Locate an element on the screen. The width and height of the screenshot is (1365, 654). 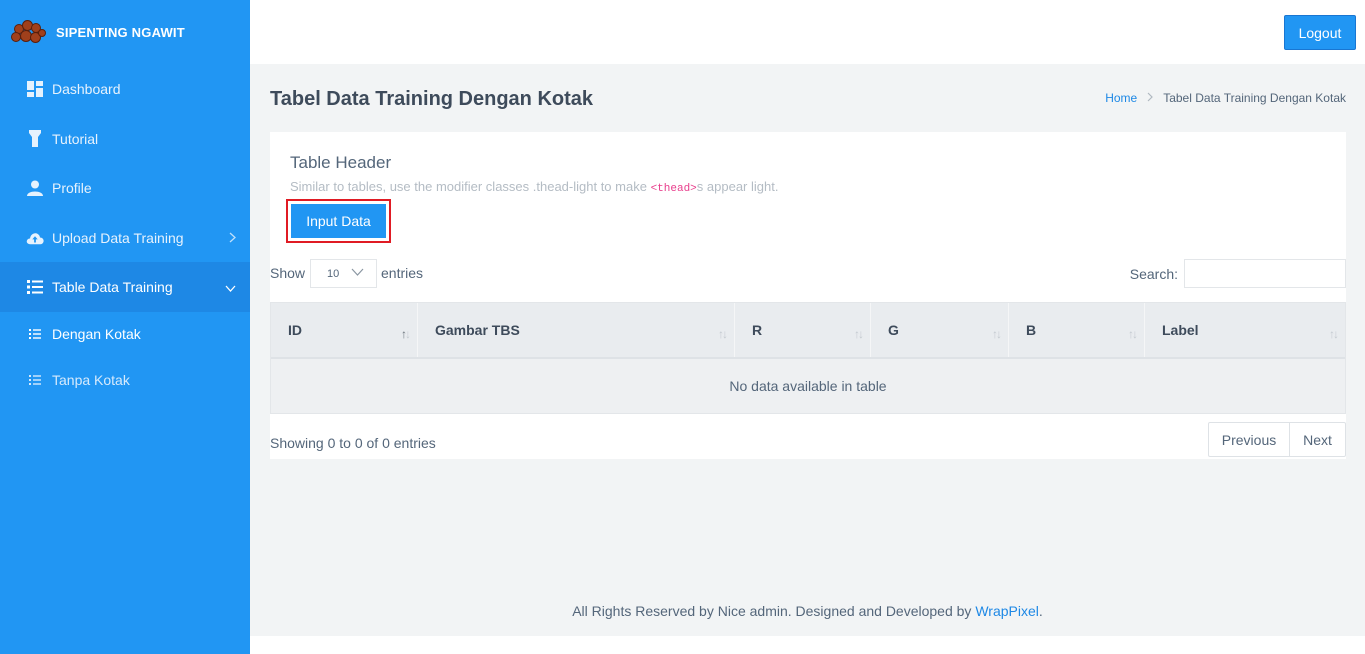
column-header-label: R is located at coordinates (757, 330).